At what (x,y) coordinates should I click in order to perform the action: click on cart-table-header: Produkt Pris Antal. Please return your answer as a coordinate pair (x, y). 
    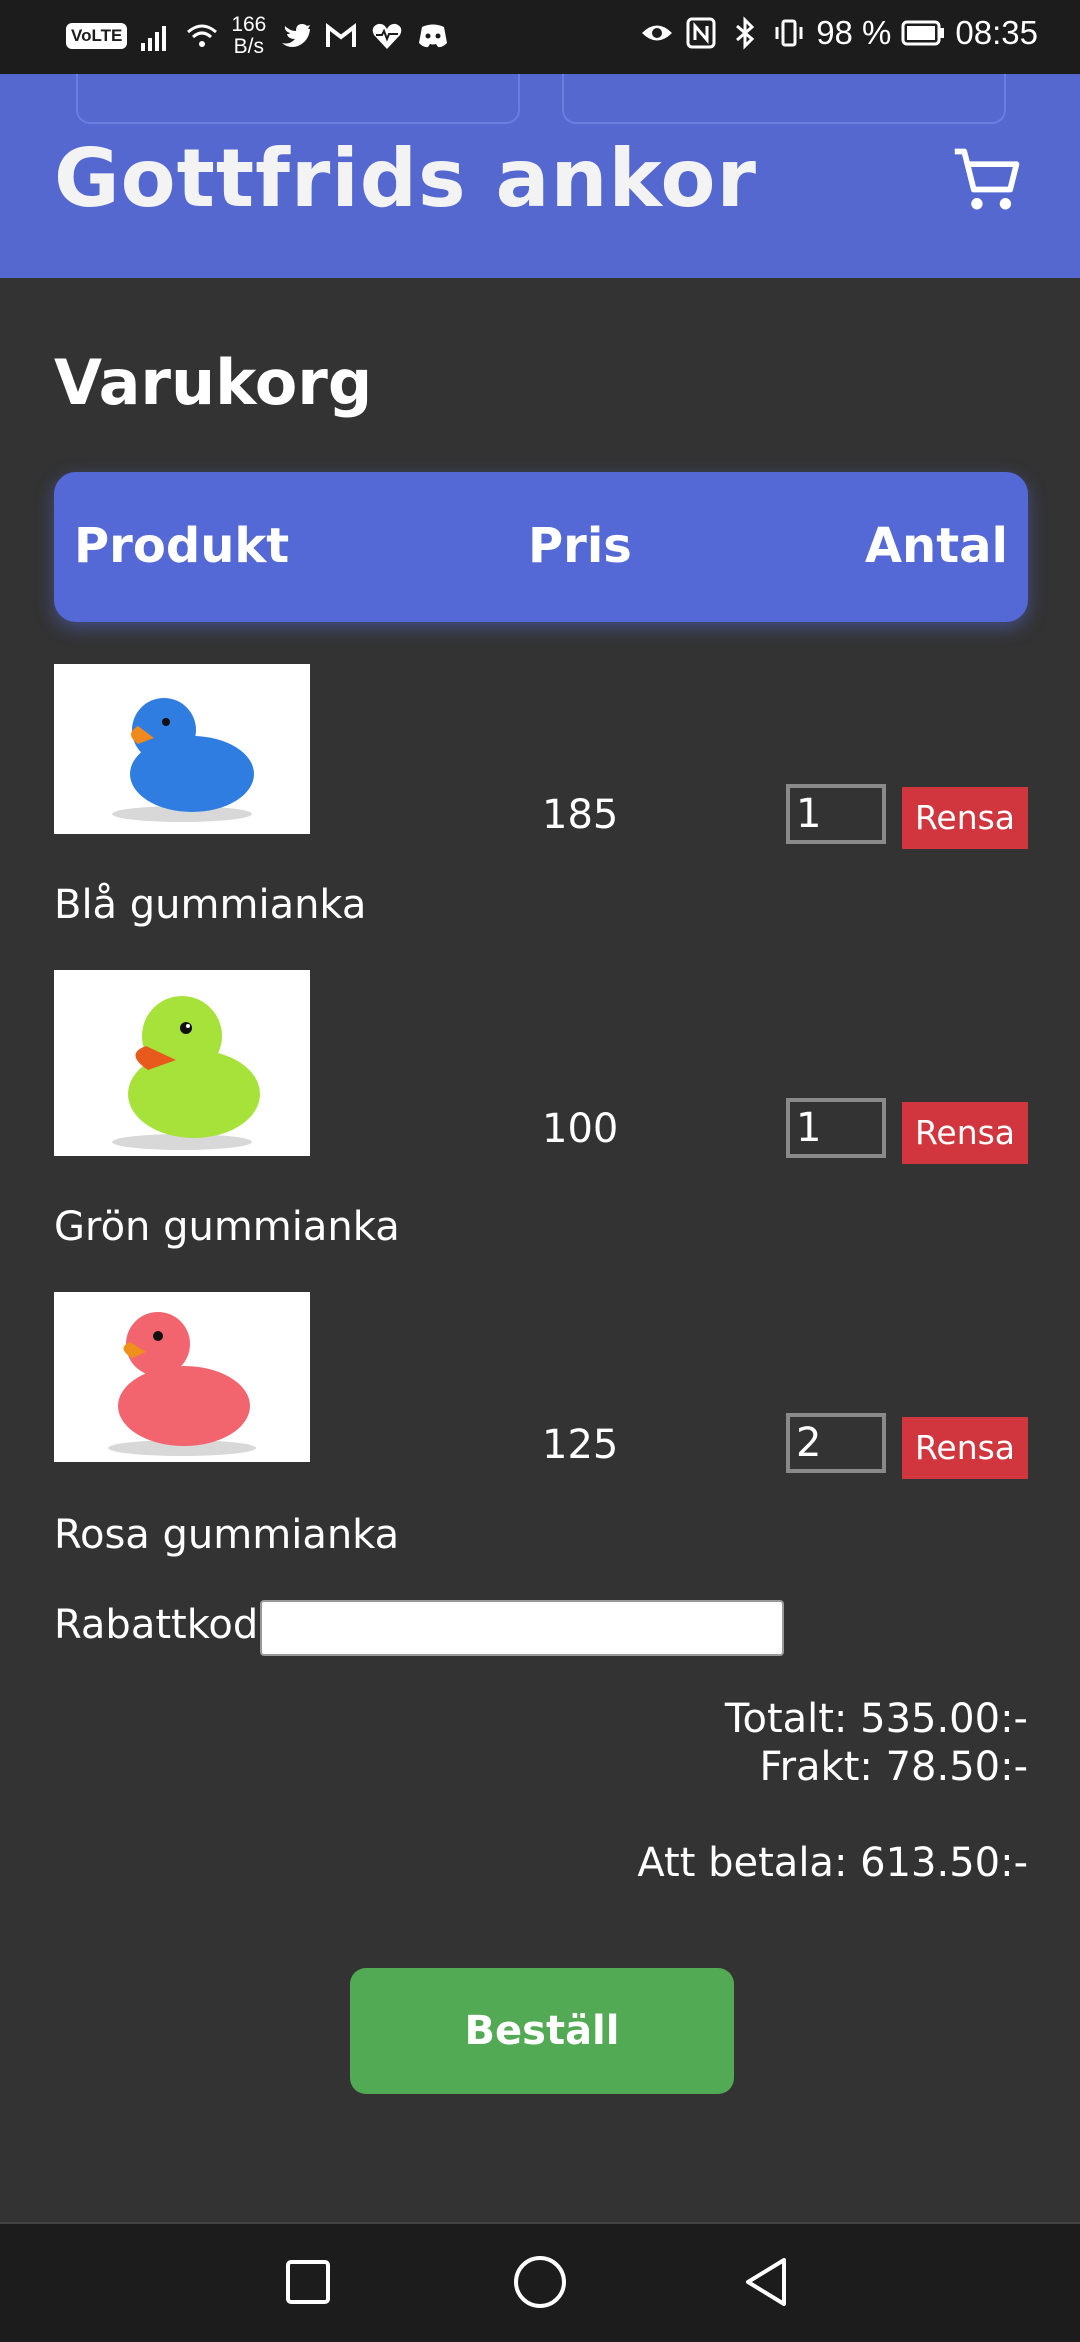
    Looking at the image, I should click on (541, 547).